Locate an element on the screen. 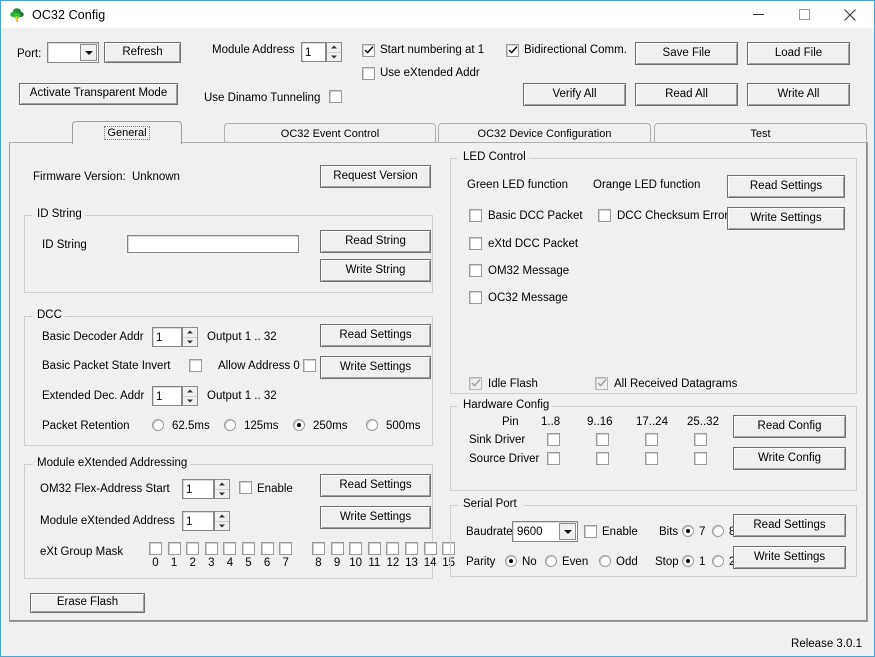 The width and height of the screenshot is (875, 657). green-led-extd-dcc-packet-checkbox is located at coordinates (475, 243).